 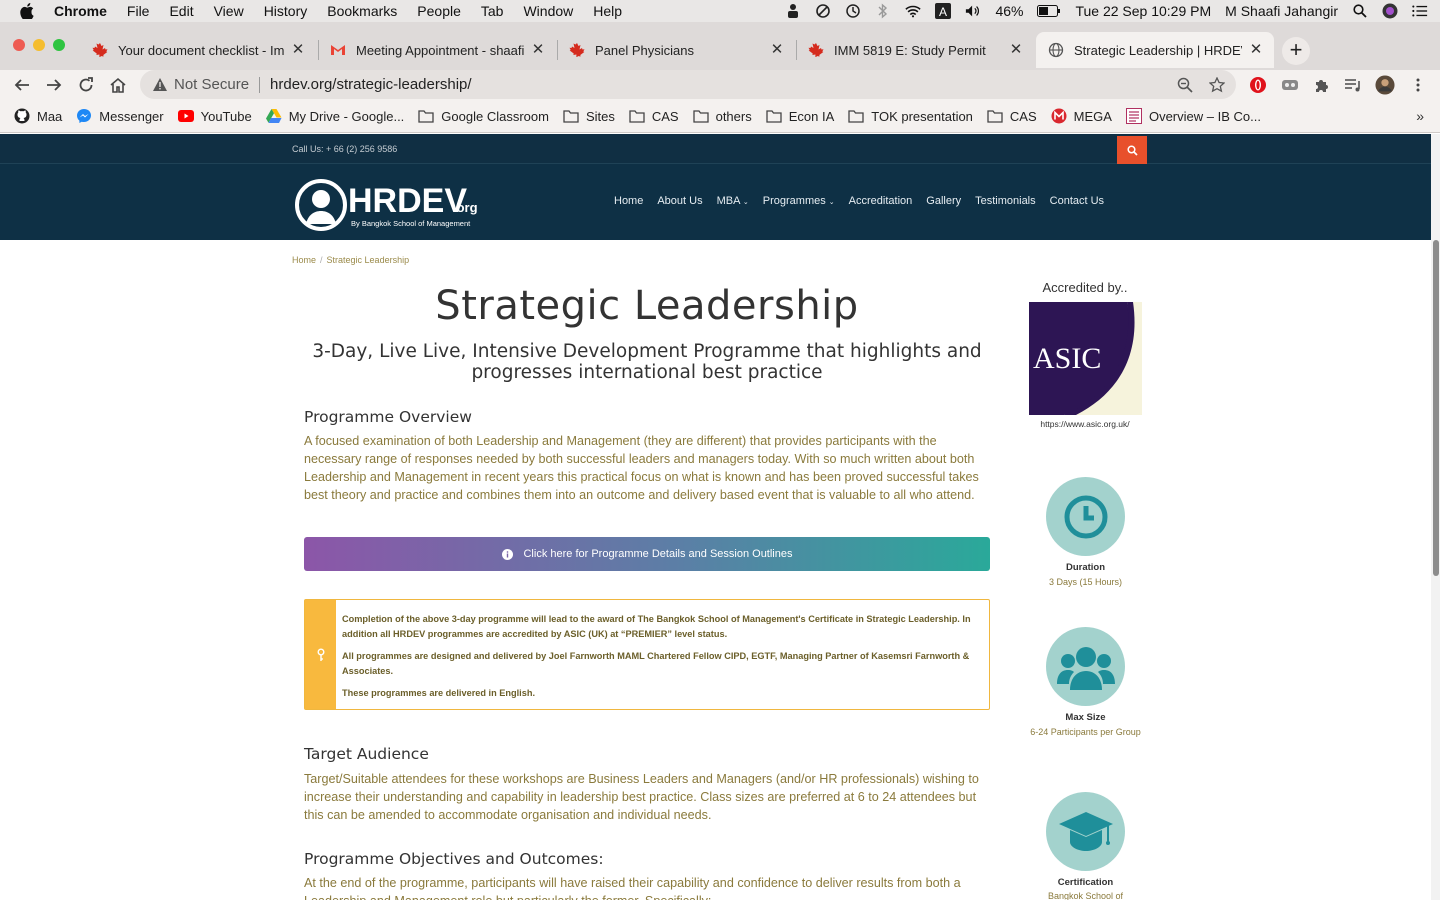 I want to click on battery-percent: 46%, so click(x=1009, y=11).